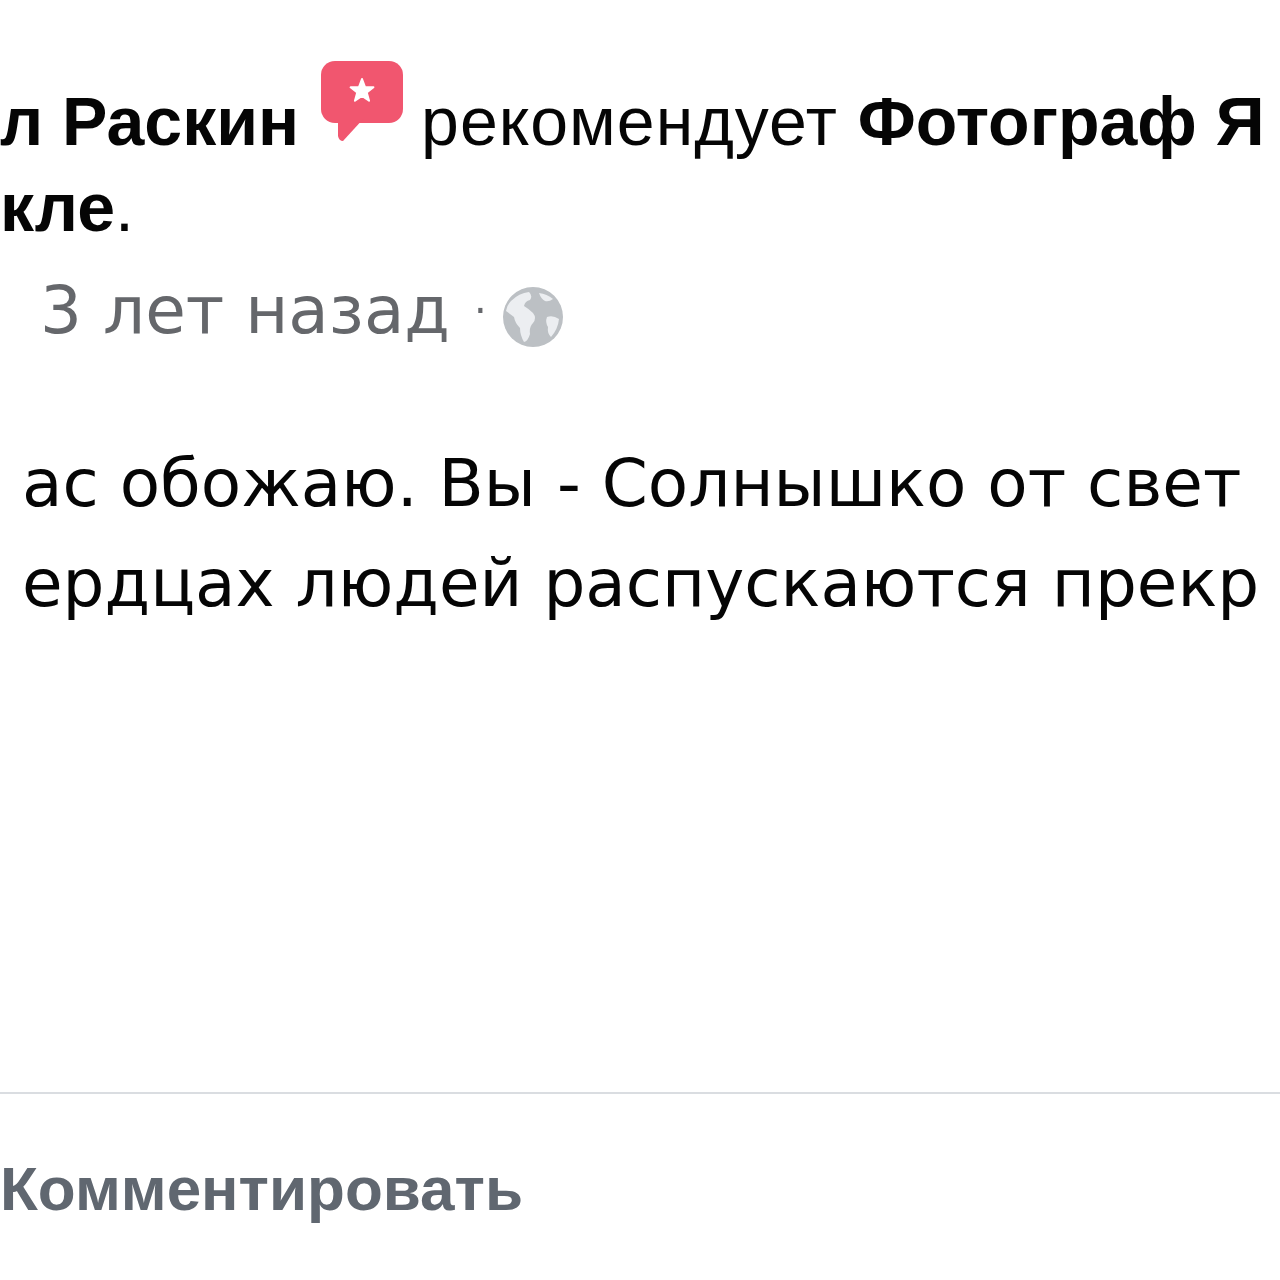  Describe the element at coordinates (67, 207) in the screenshot. I see `recommendation-text: кле.` at that location.